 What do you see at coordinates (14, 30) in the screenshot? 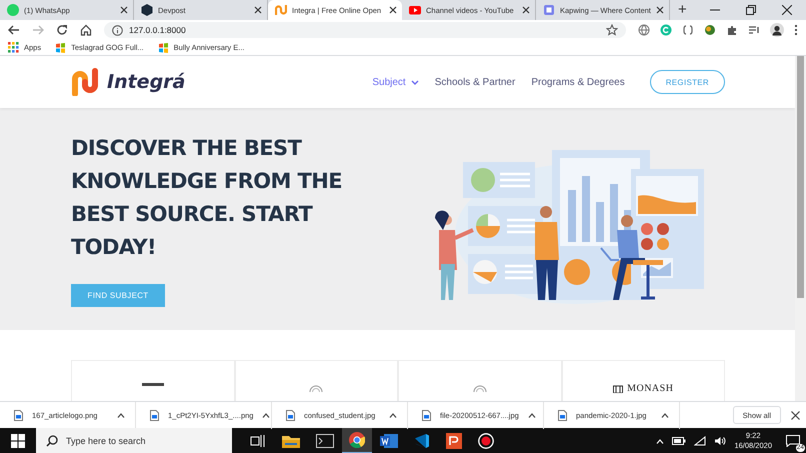
I see `back-icon` at bounding box center [14, 30].